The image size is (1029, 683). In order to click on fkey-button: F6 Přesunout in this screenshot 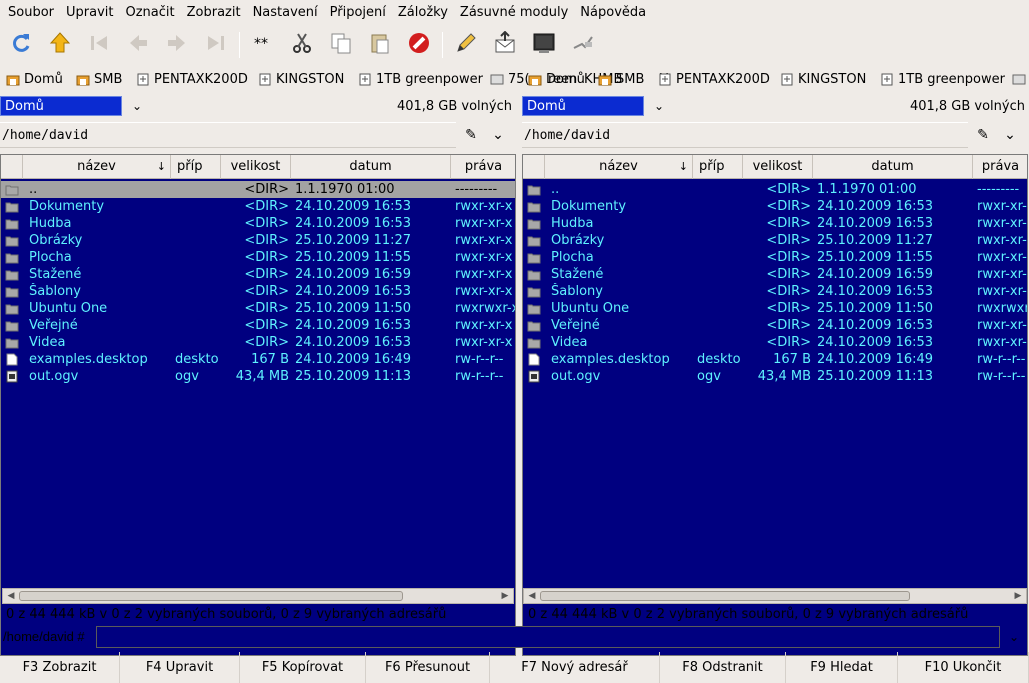, I will do `click(428, 667)`.